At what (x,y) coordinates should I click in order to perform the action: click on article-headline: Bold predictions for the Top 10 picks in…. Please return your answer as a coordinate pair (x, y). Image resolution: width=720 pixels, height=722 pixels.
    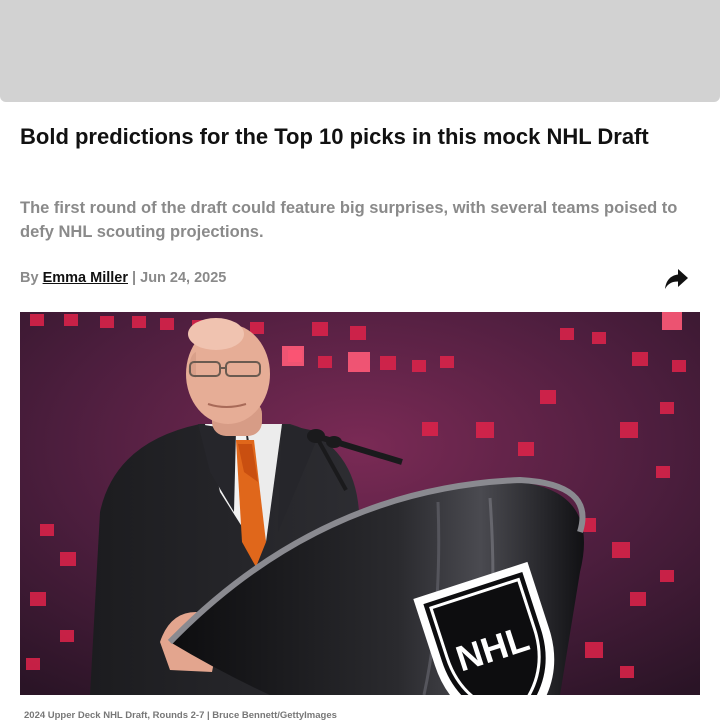
    Looking at the image, I should click on (334, 136).